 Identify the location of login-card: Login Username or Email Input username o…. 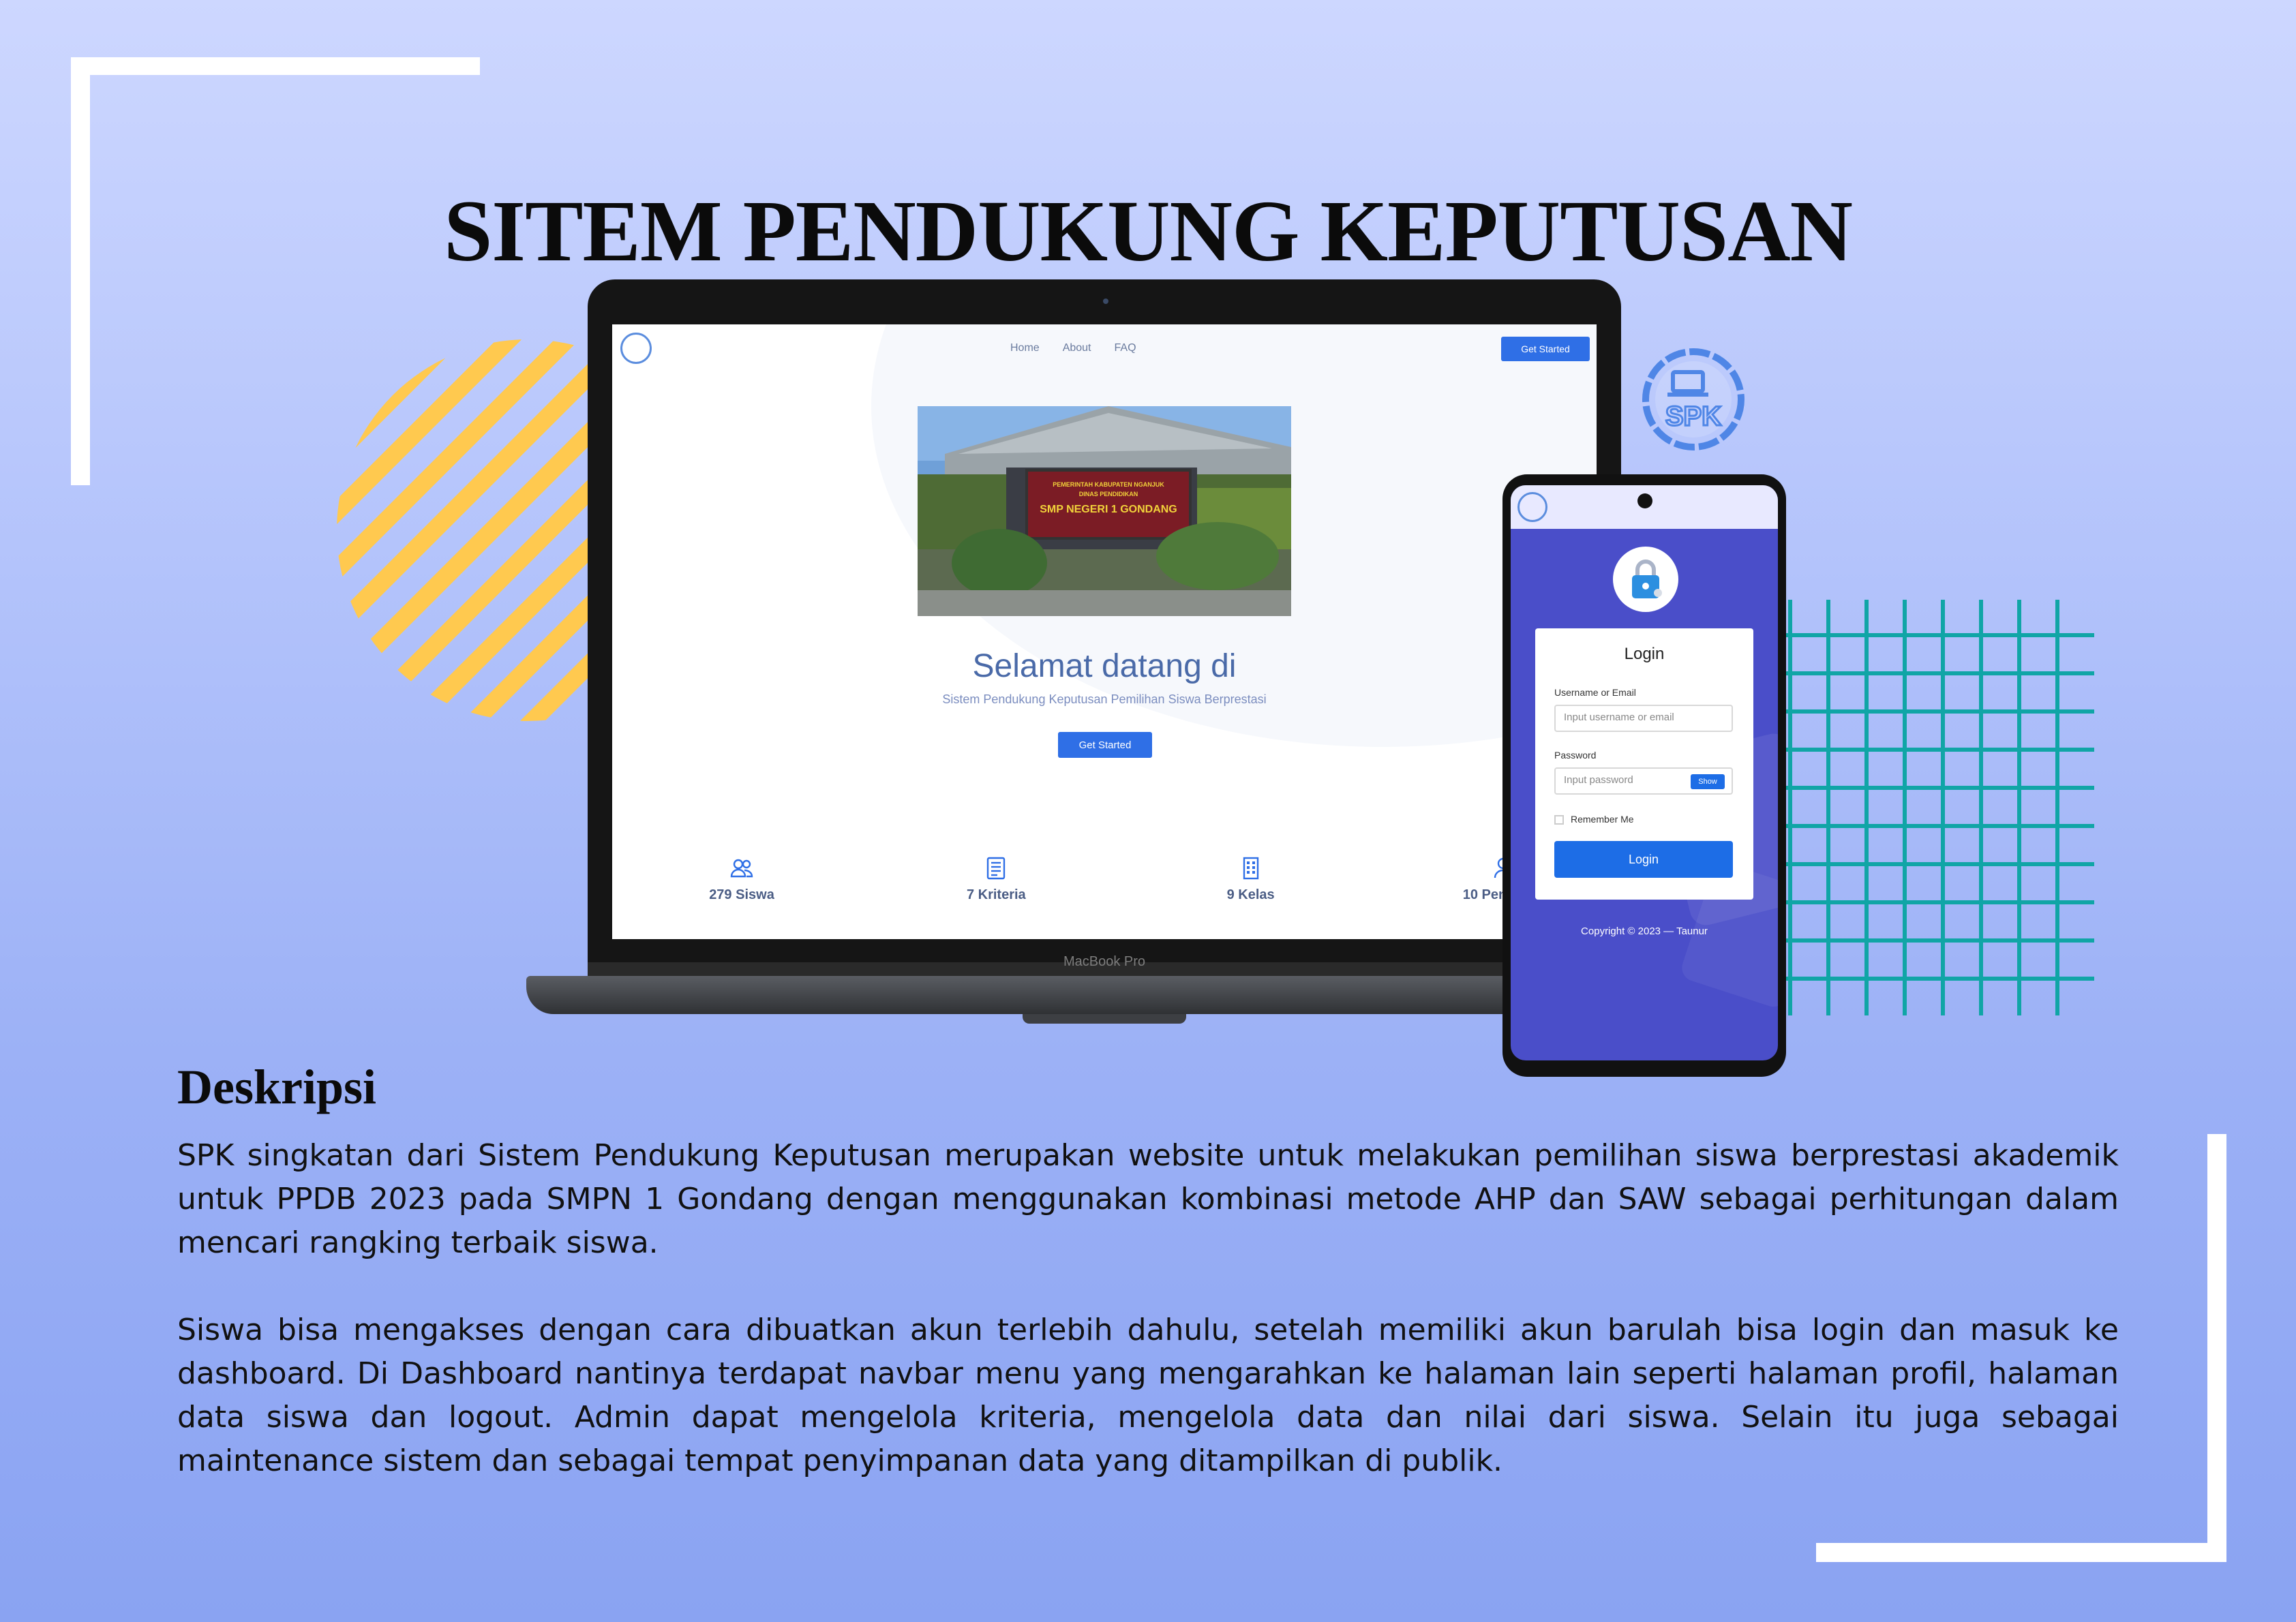
(1644, 764).